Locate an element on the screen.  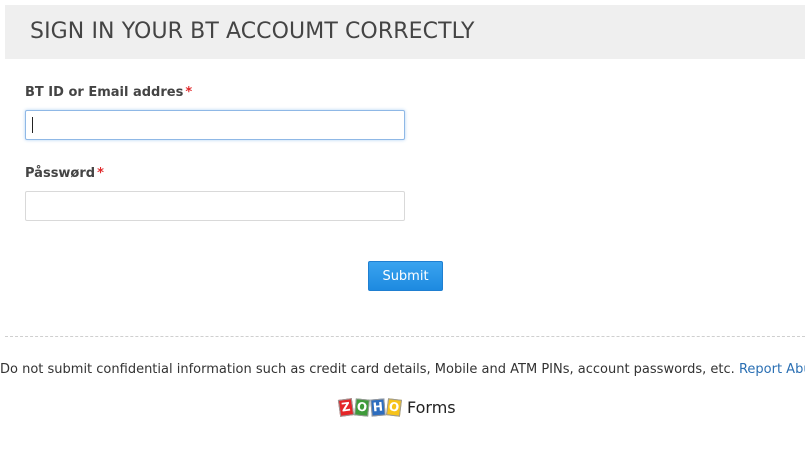
zoho-forms-logo: Z O H O Forms is located at coordinates (396, 407).